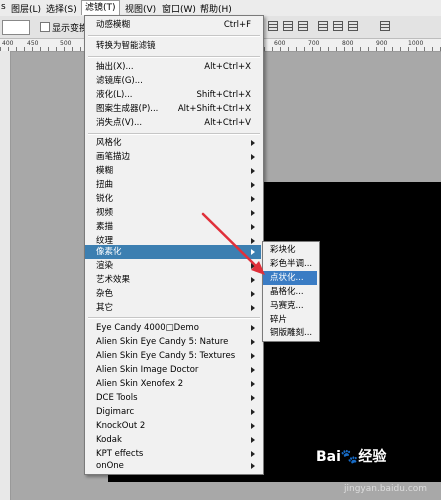 The height and width of the screenshot is (500, 441). Describe the element at coordinates (173, 46) in the screenshot. I see `menu-item-convert-smart-filter: 转换为智能滤镜` at that location.